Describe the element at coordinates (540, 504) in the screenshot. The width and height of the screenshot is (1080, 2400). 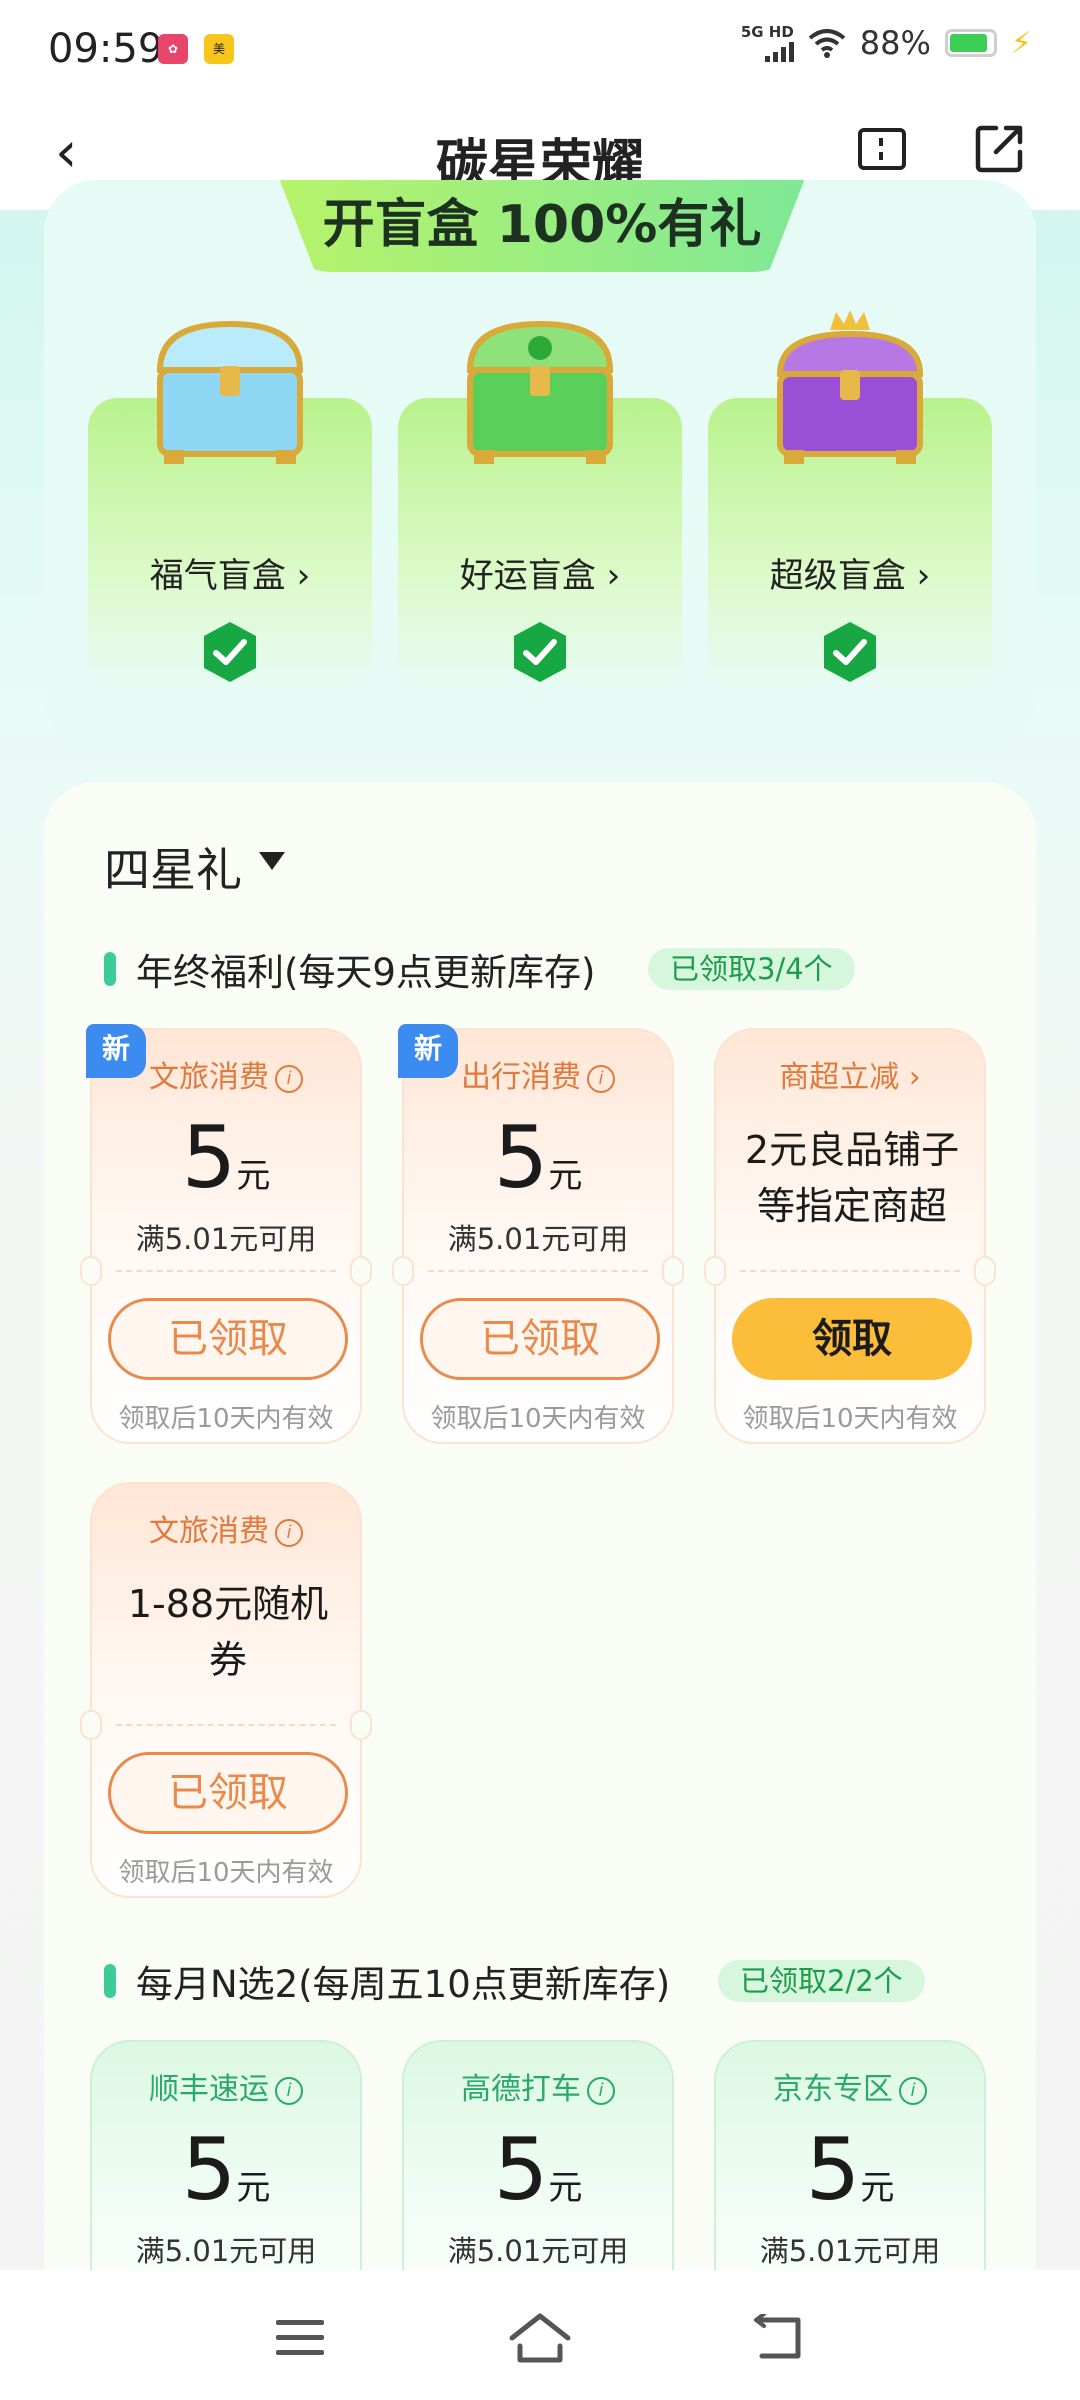
I see `blind-box-haoyun: 好运盲盒 ›` at that location.